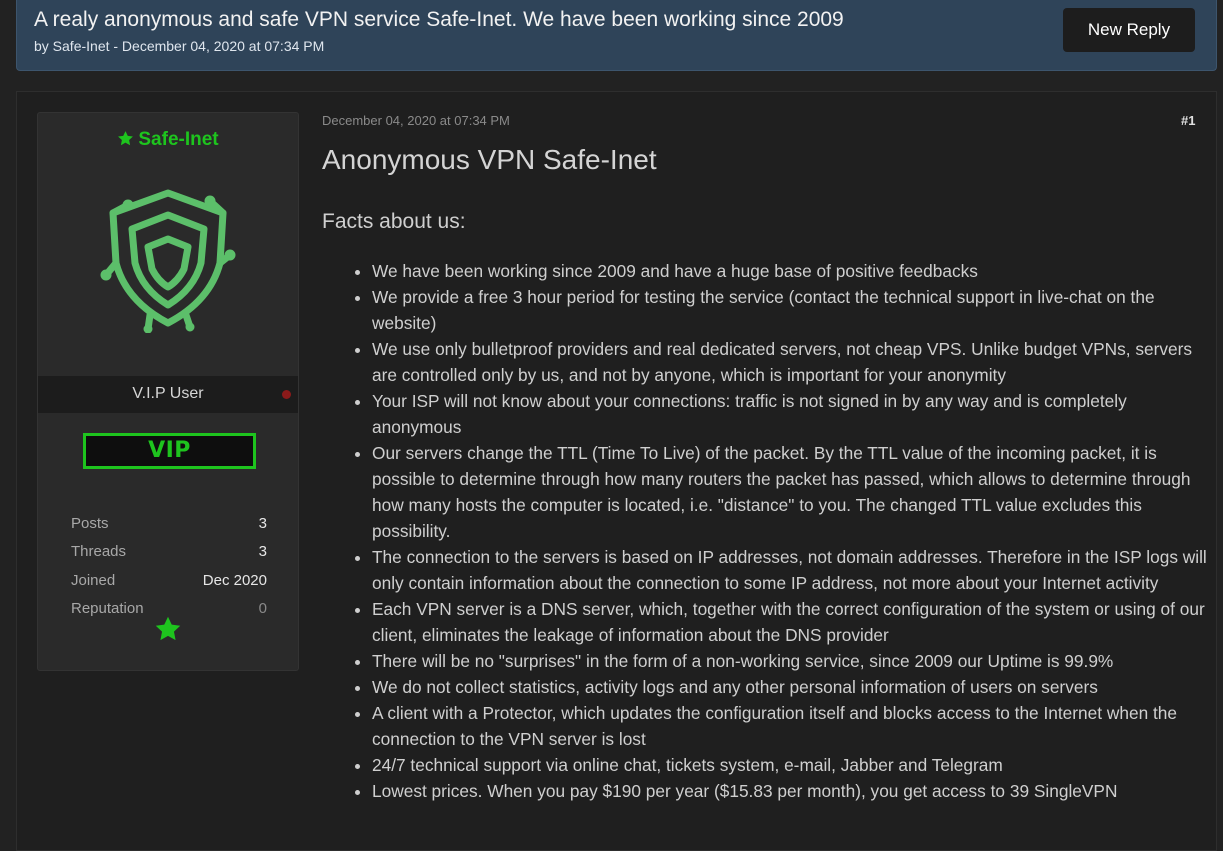 Image resolution: width=1223 pixels, height=851 pixels. What do you see at coordinates (1129, 30) in the screenshot?
I see `new-reply-button: New Reply` at bounding box center [1129, 30].